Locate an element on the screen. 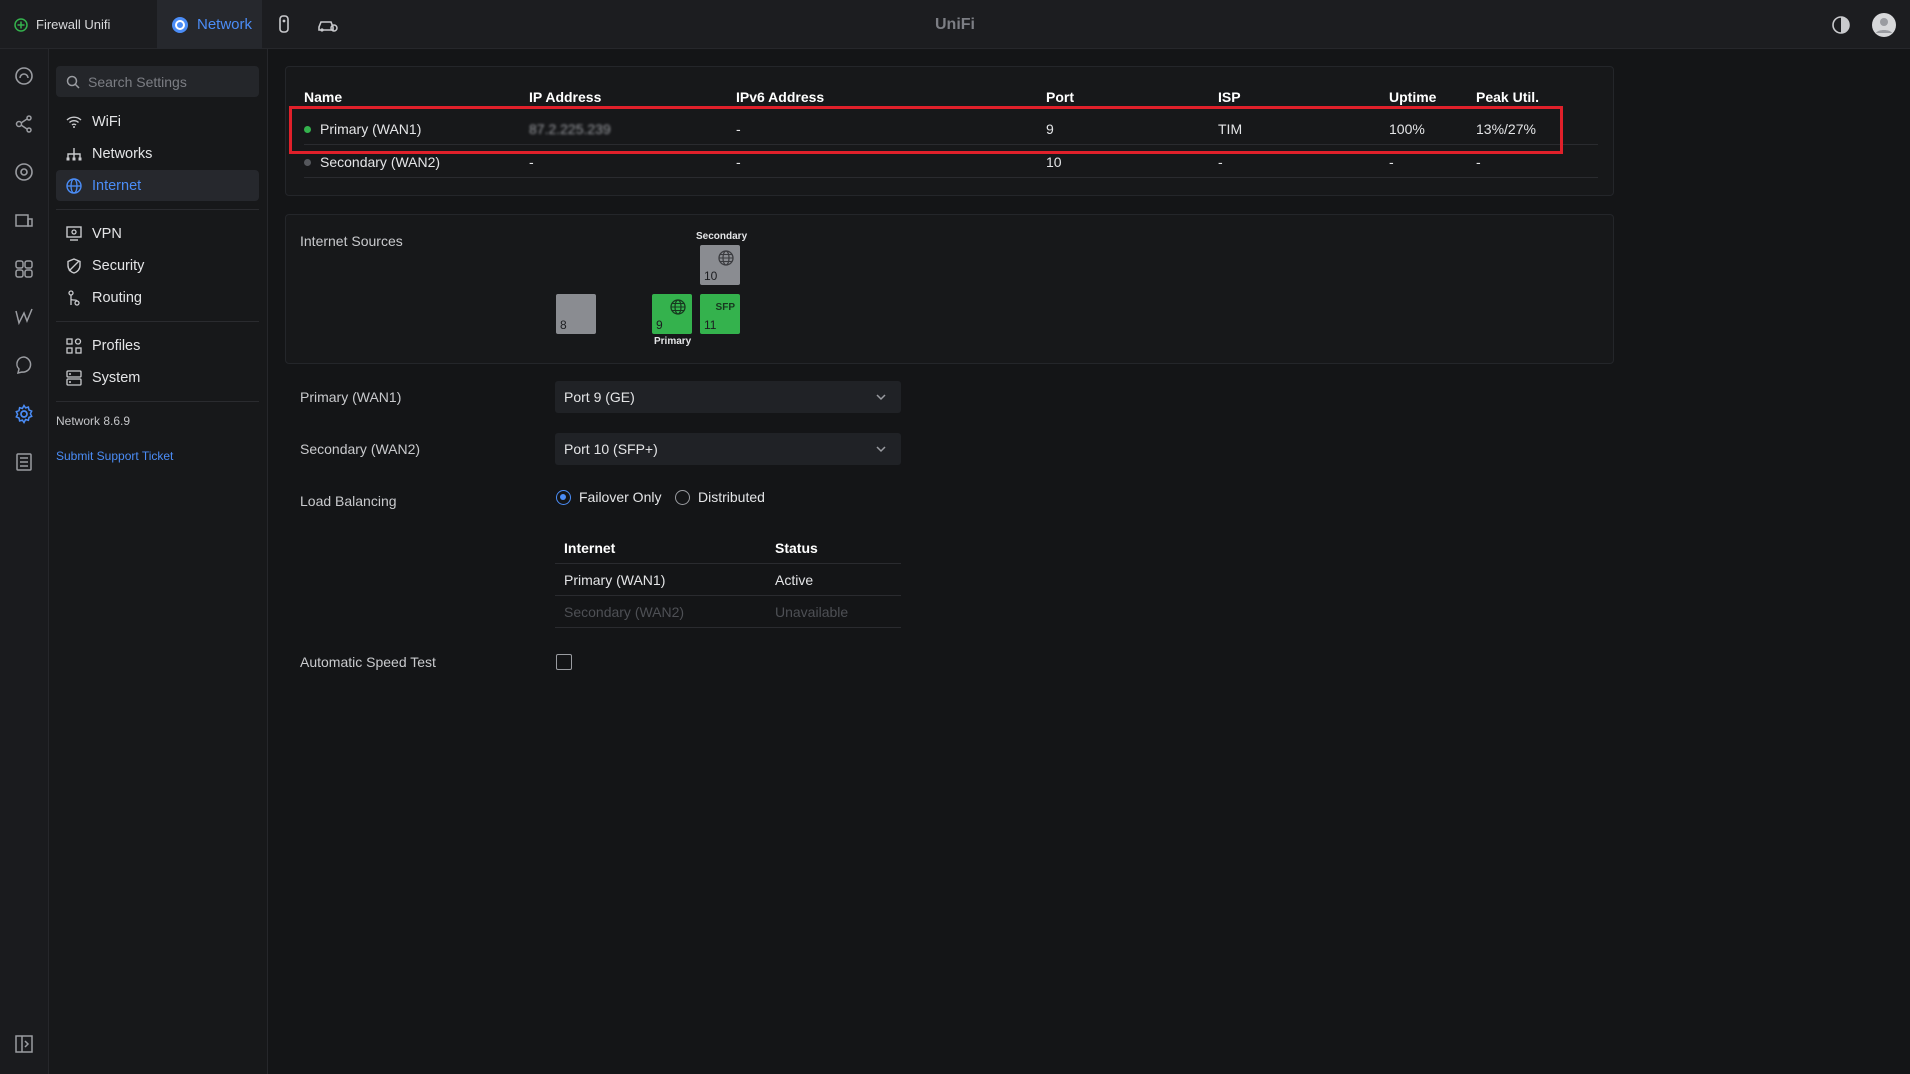 Image resolution: width=1910 pixels, height=1074 pixels. unifi-devices-icon is located at coordinates (24, 172).